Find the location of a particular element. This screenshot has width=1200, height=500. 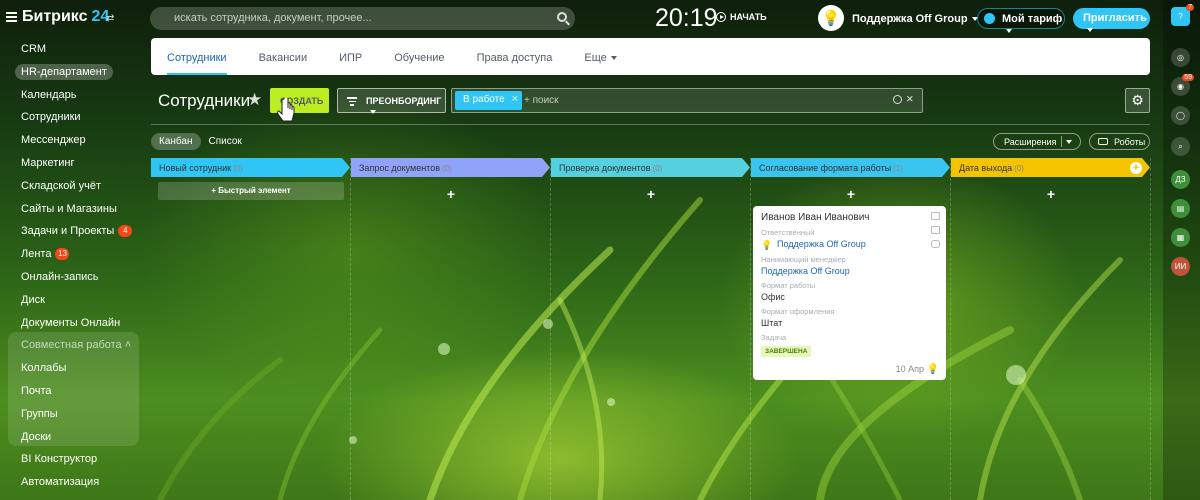

employment-value: Штат is located at coordinates (772, 322).